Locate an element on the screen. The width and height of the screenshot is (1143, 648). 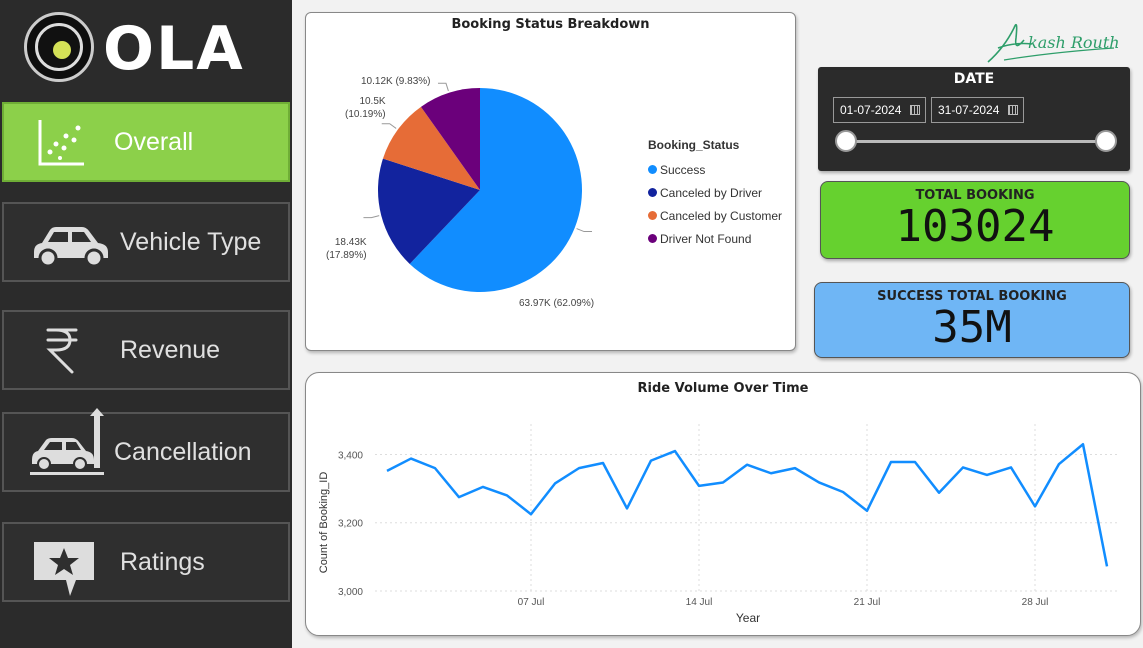
date-slider-track is located at coordinates (976, 141).